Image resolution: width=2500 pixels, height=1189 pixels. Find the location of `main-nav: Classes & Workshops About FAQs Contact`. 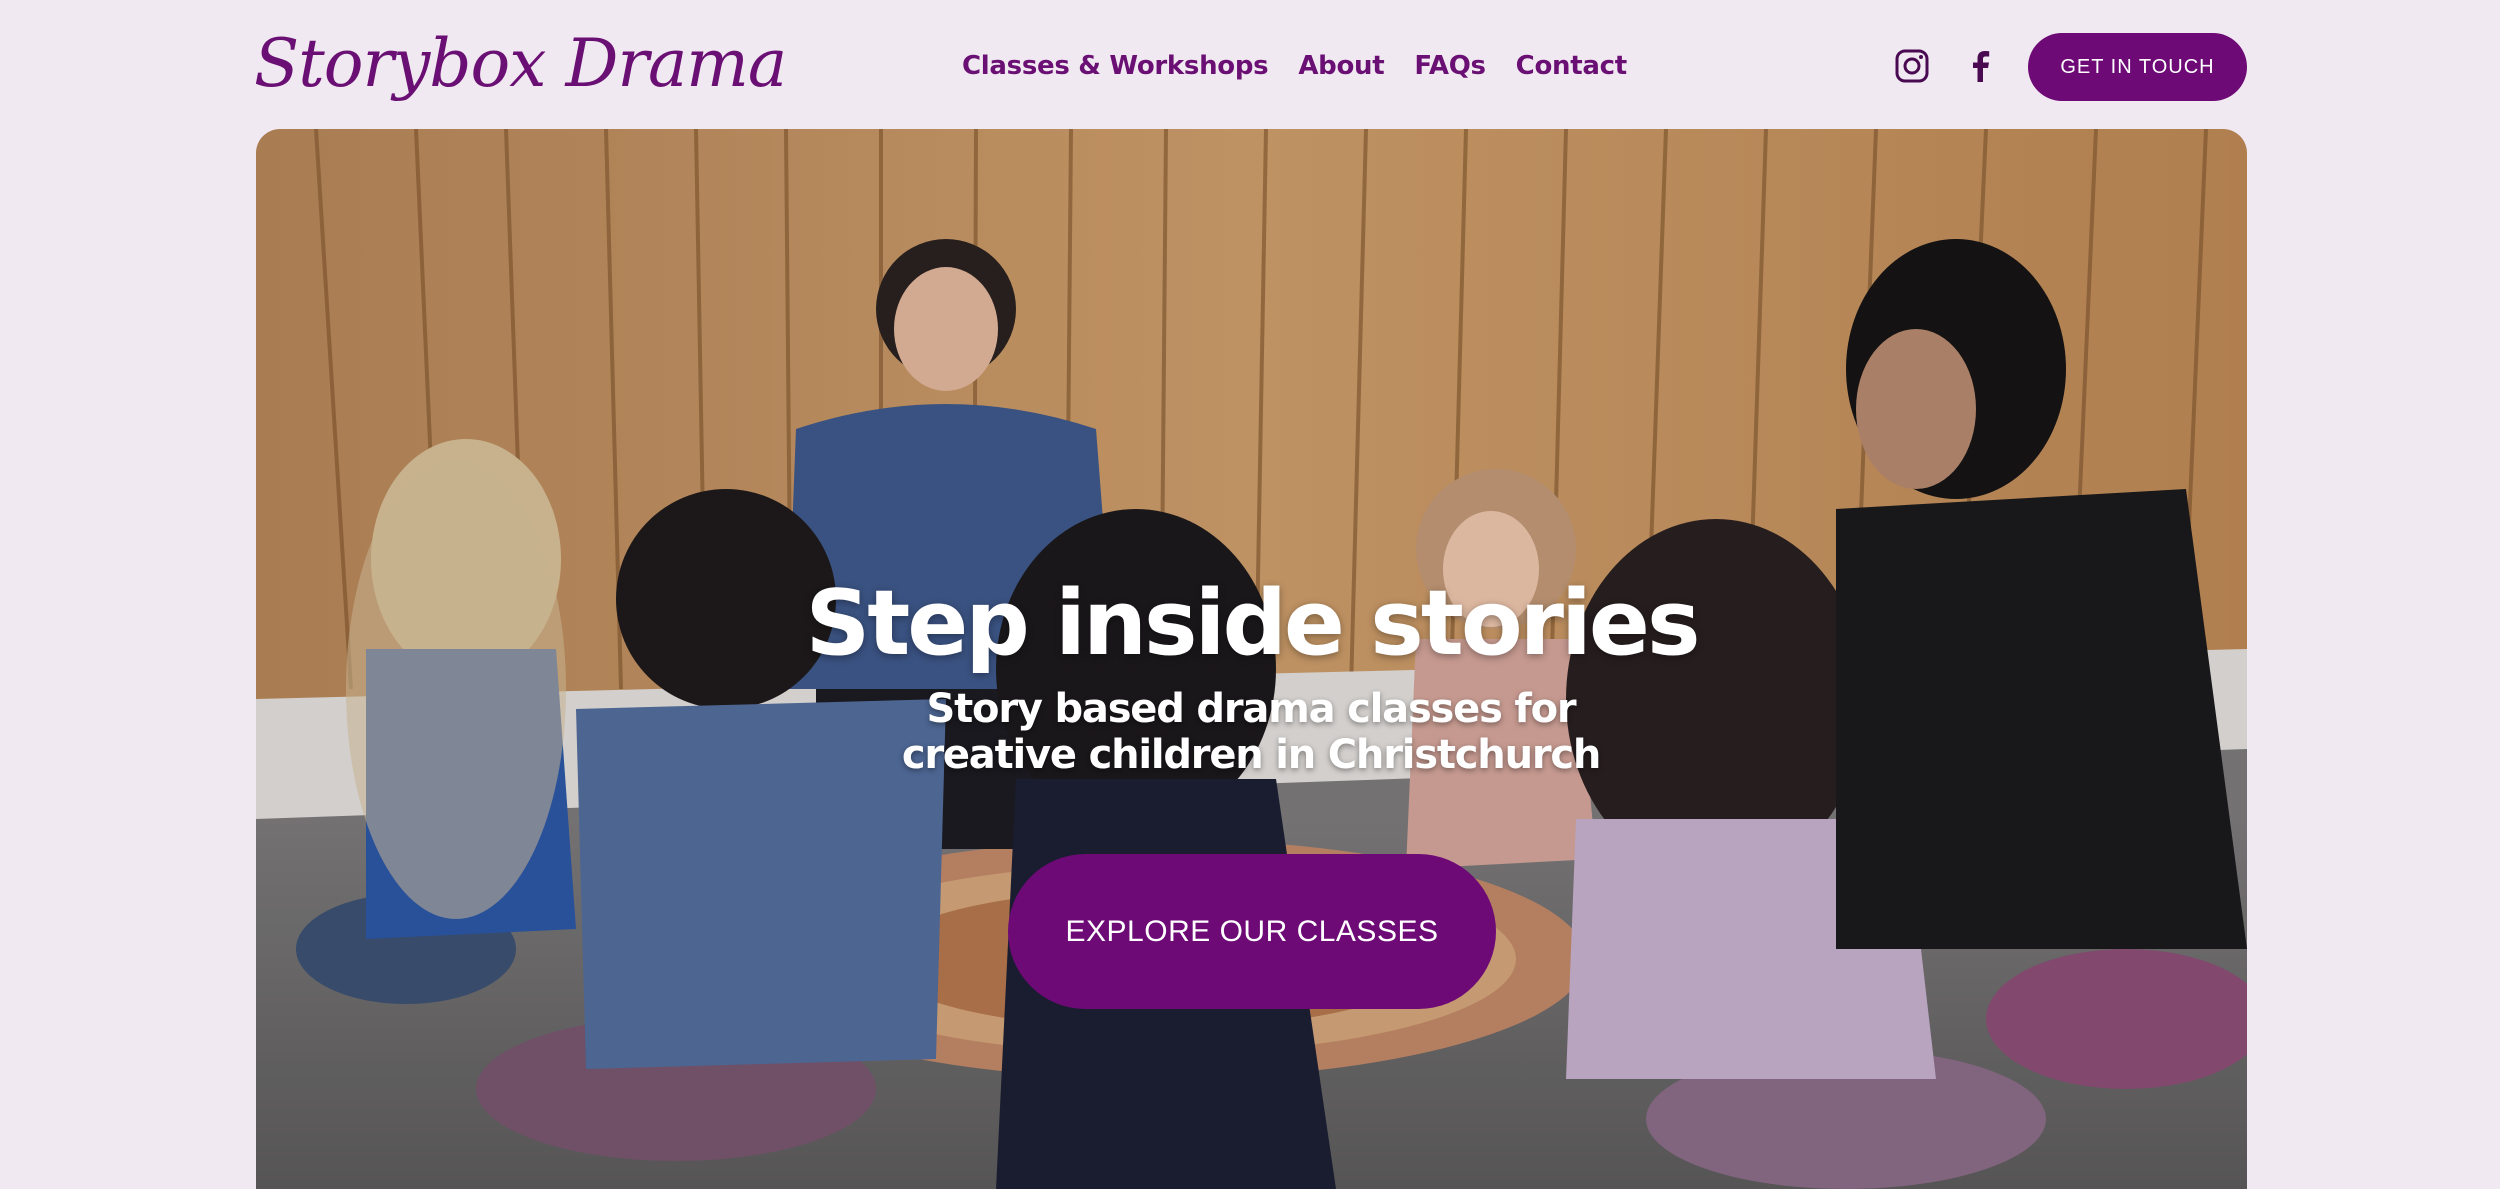

main-nav: Classes & Workshops About FAQs Contact is located at coordinates (1294, 66).